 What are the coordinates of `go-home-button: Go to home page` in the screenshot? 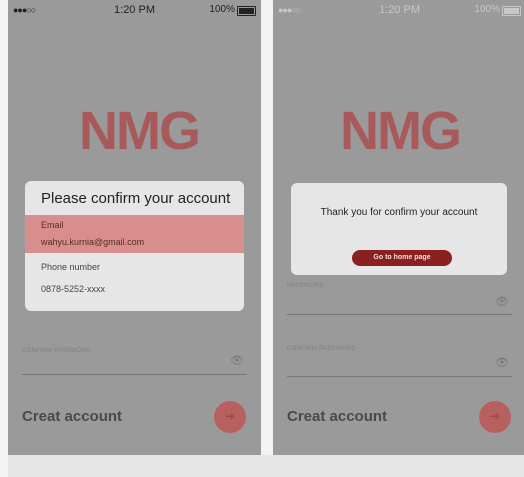 It's located at (402, 258).